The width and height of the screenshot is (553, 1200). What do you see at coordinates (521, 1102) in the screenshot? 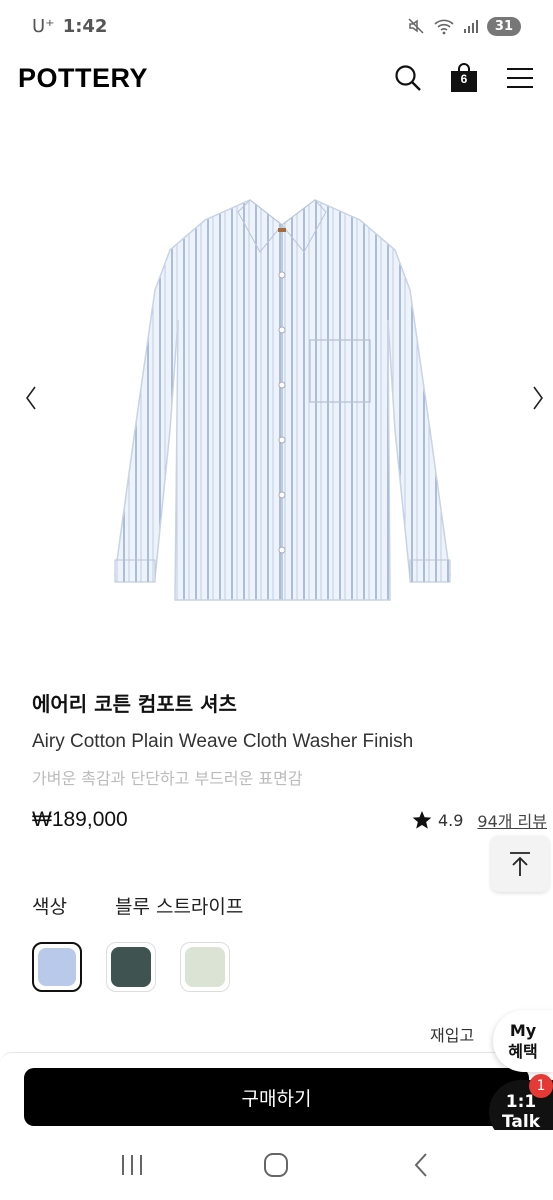
I see `talk-line1: 1:1` at bounding box center [521, 1102].